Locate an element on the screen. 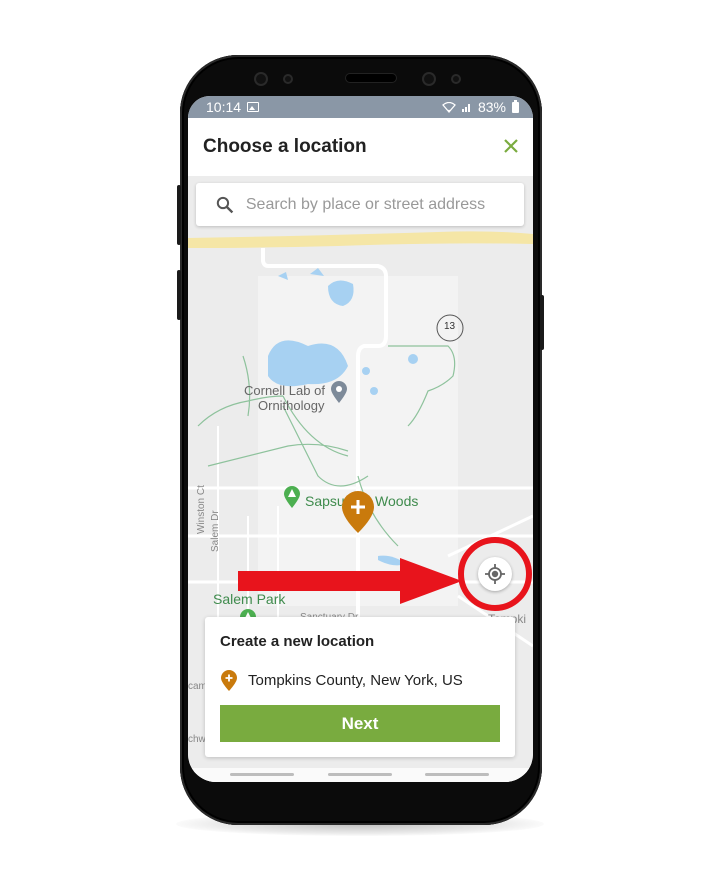 Image resolution: width=720 pixels, height=888 pixels. winston-ct-label: Winston Ct is located at coordinates (201, 509).